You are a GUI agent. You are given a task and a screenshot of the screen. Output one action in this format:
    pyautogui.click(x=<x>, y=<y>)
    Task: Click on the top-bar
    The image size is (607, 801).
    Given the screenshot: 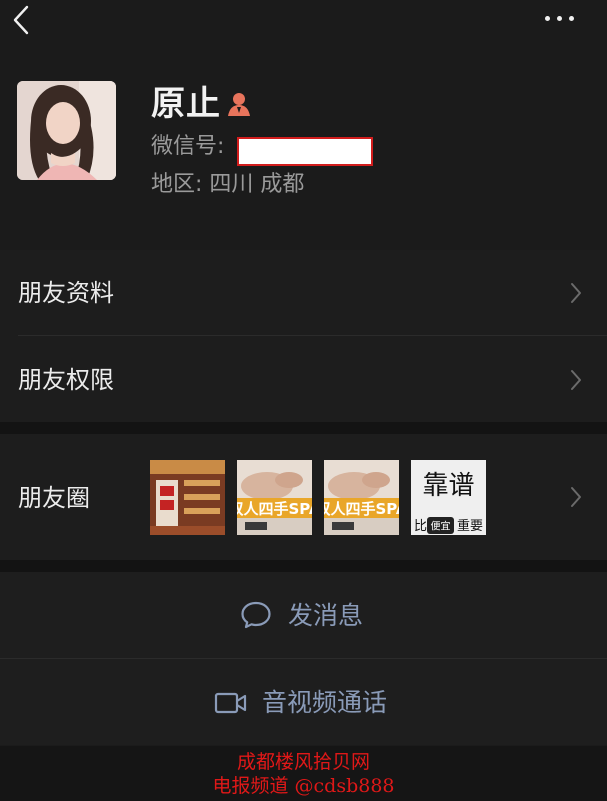 What is the action you would take?
    pyautogui.click(x=303, y=22)
    